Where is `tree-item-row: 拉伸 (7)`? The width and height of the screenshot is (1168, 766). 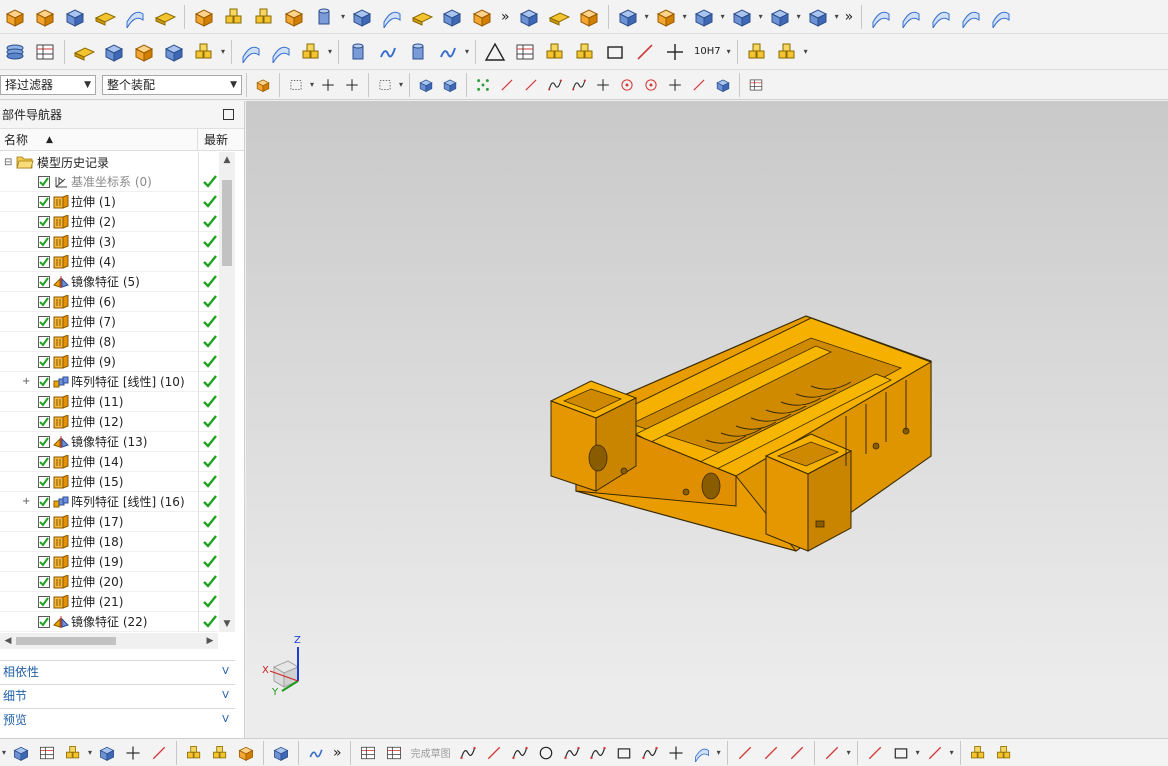
tree-item-row: 拉伸 (7) is located at coordinates (109, 322).